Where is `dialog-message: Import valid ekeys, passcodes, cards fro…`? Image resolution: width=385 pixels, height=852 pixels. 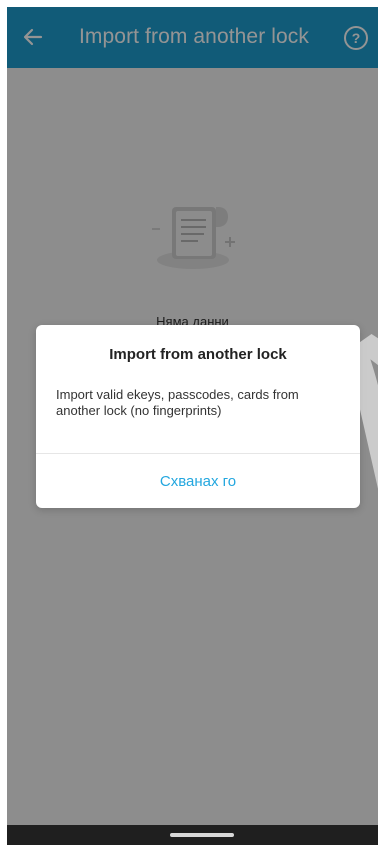
dialog-message: Import valid ekeys, passcodes, cards fro… is located at coordinates (177, 402).